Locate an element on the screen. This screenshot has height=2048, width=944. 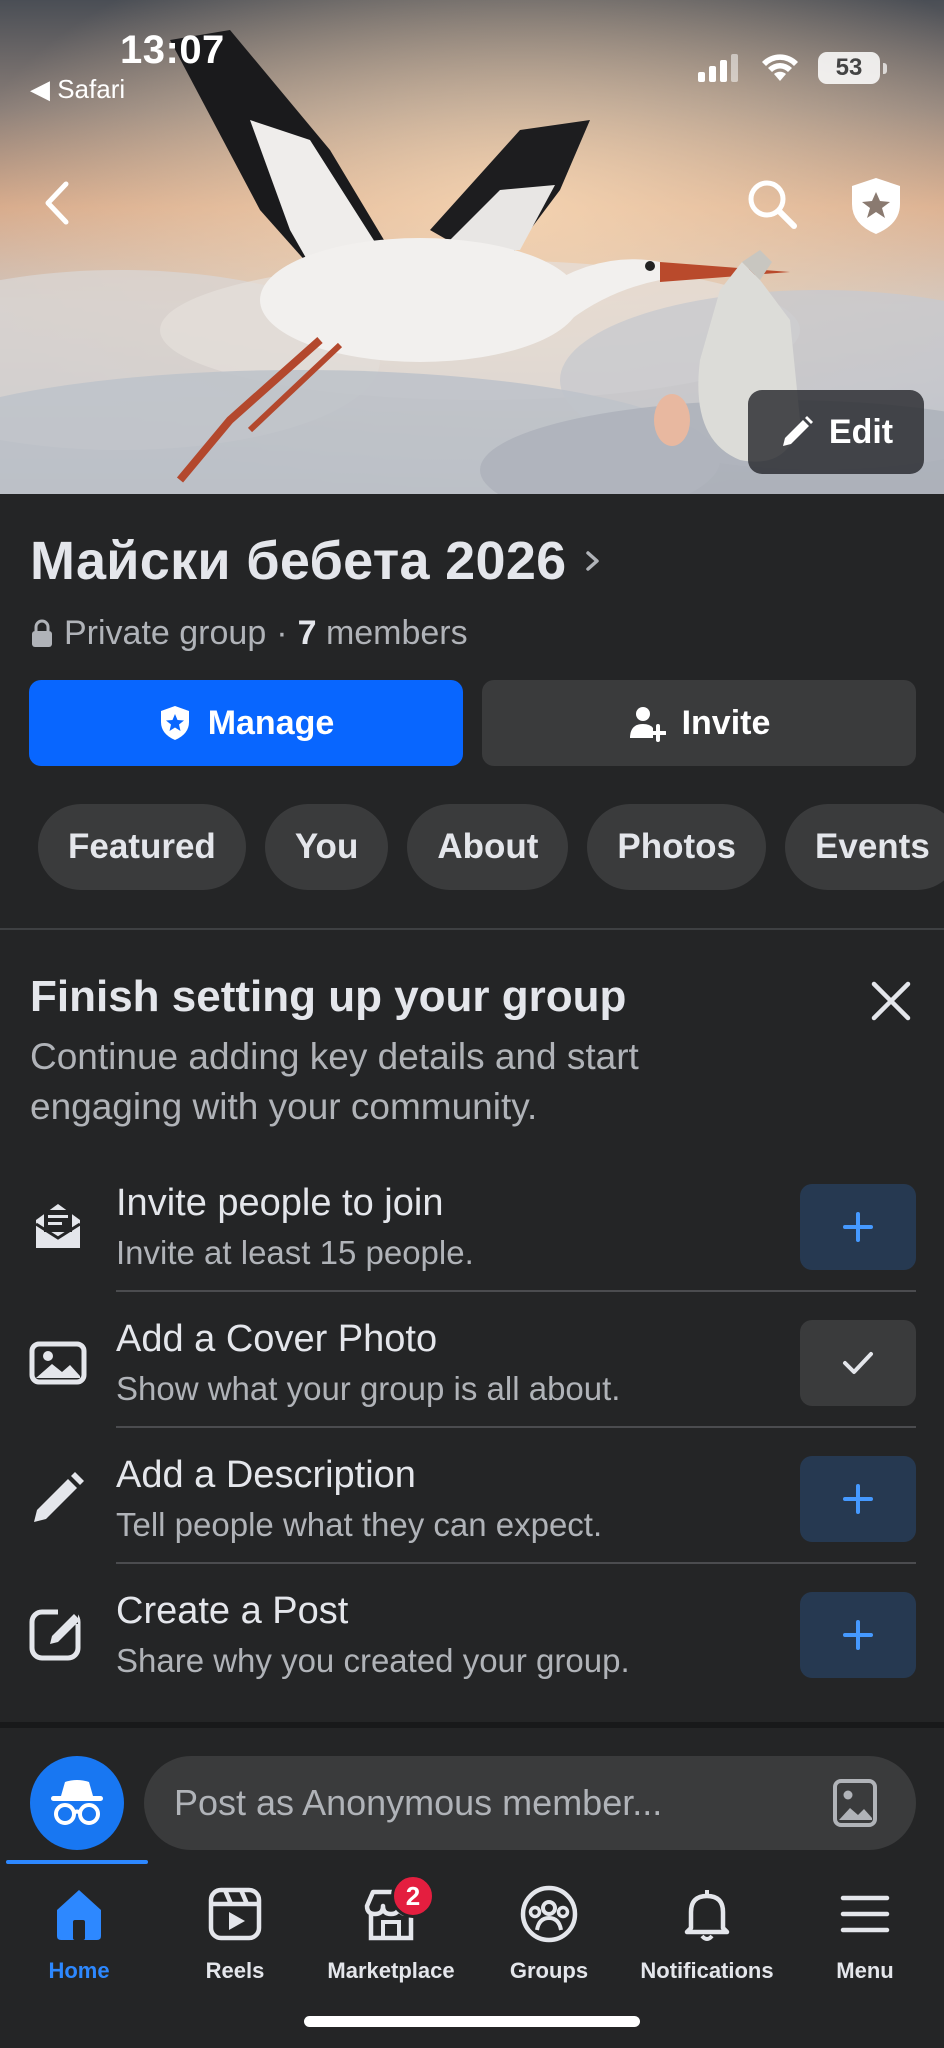
tab-photos: Photos is located at coordinates (677, 847).